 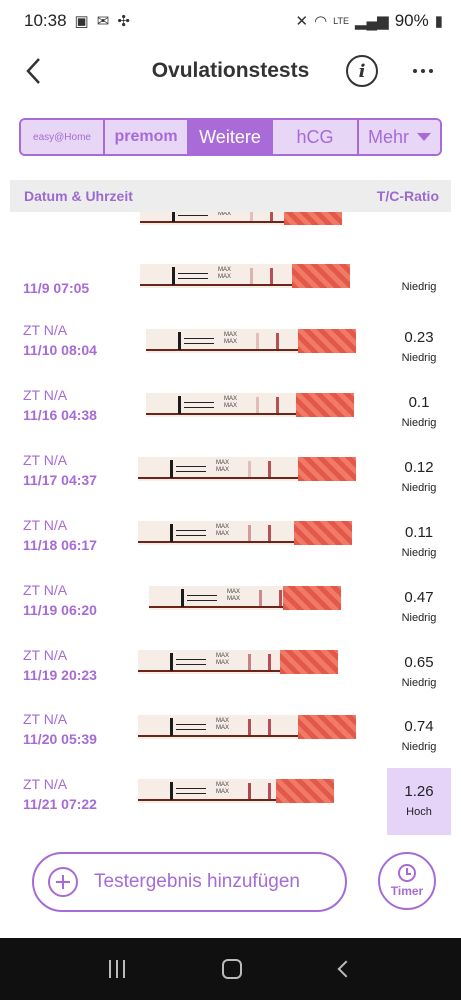 What do you see at coordinates (419, 833) in the screenshot?
I see `ratio-cell: 1.35Hoch` at bounding box center [419, 833].